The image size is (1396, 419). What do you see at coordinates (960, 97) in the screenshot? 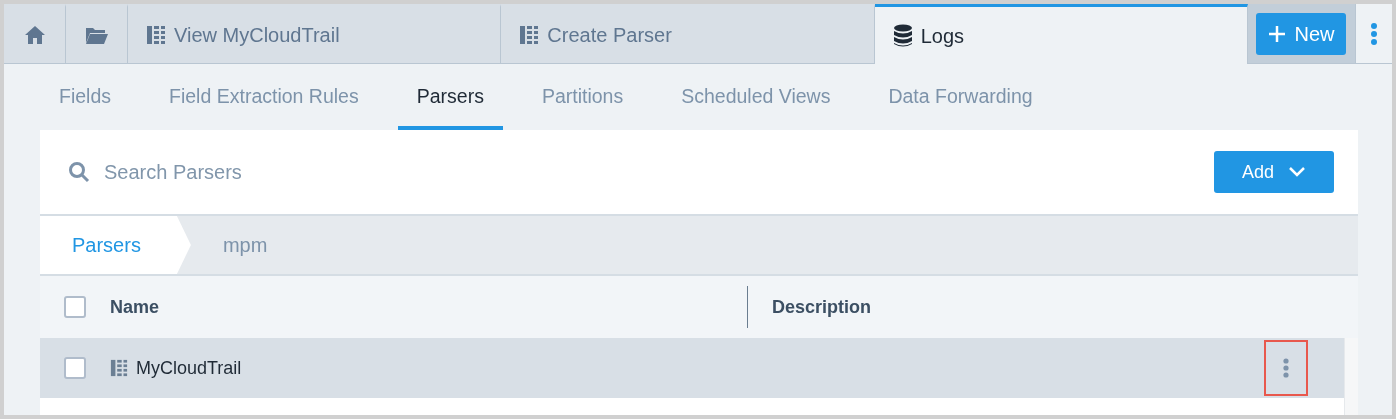
I see `tab: Data Forwarding` at bounding box center [960, 97].